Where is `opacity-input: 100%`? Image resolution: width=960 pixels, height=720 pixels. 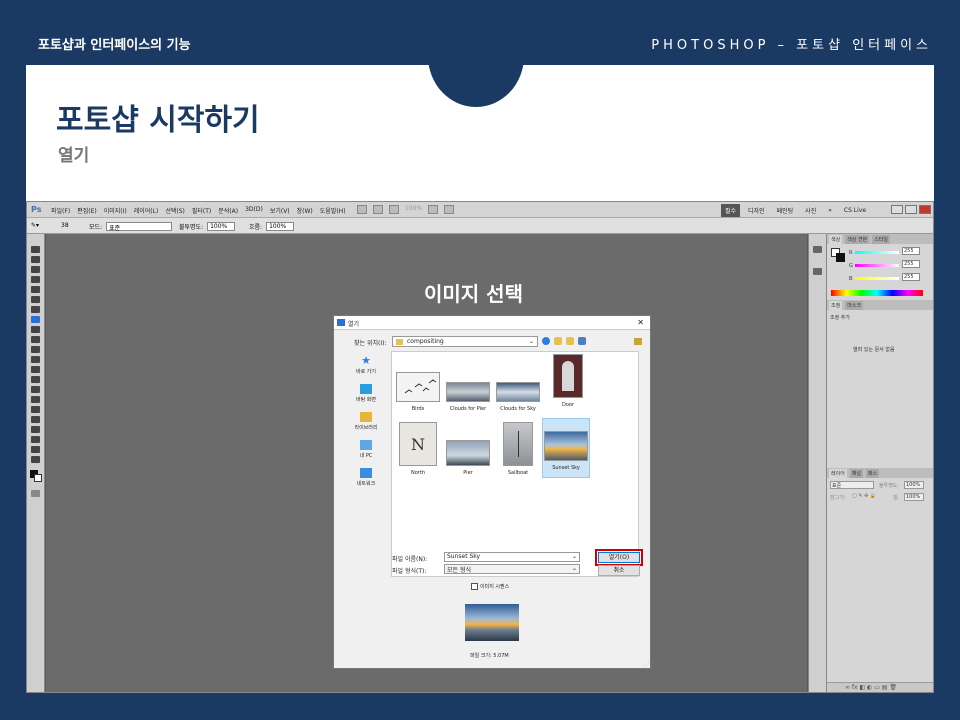
opacity-input: 100% is located at coordinates (221, 226).